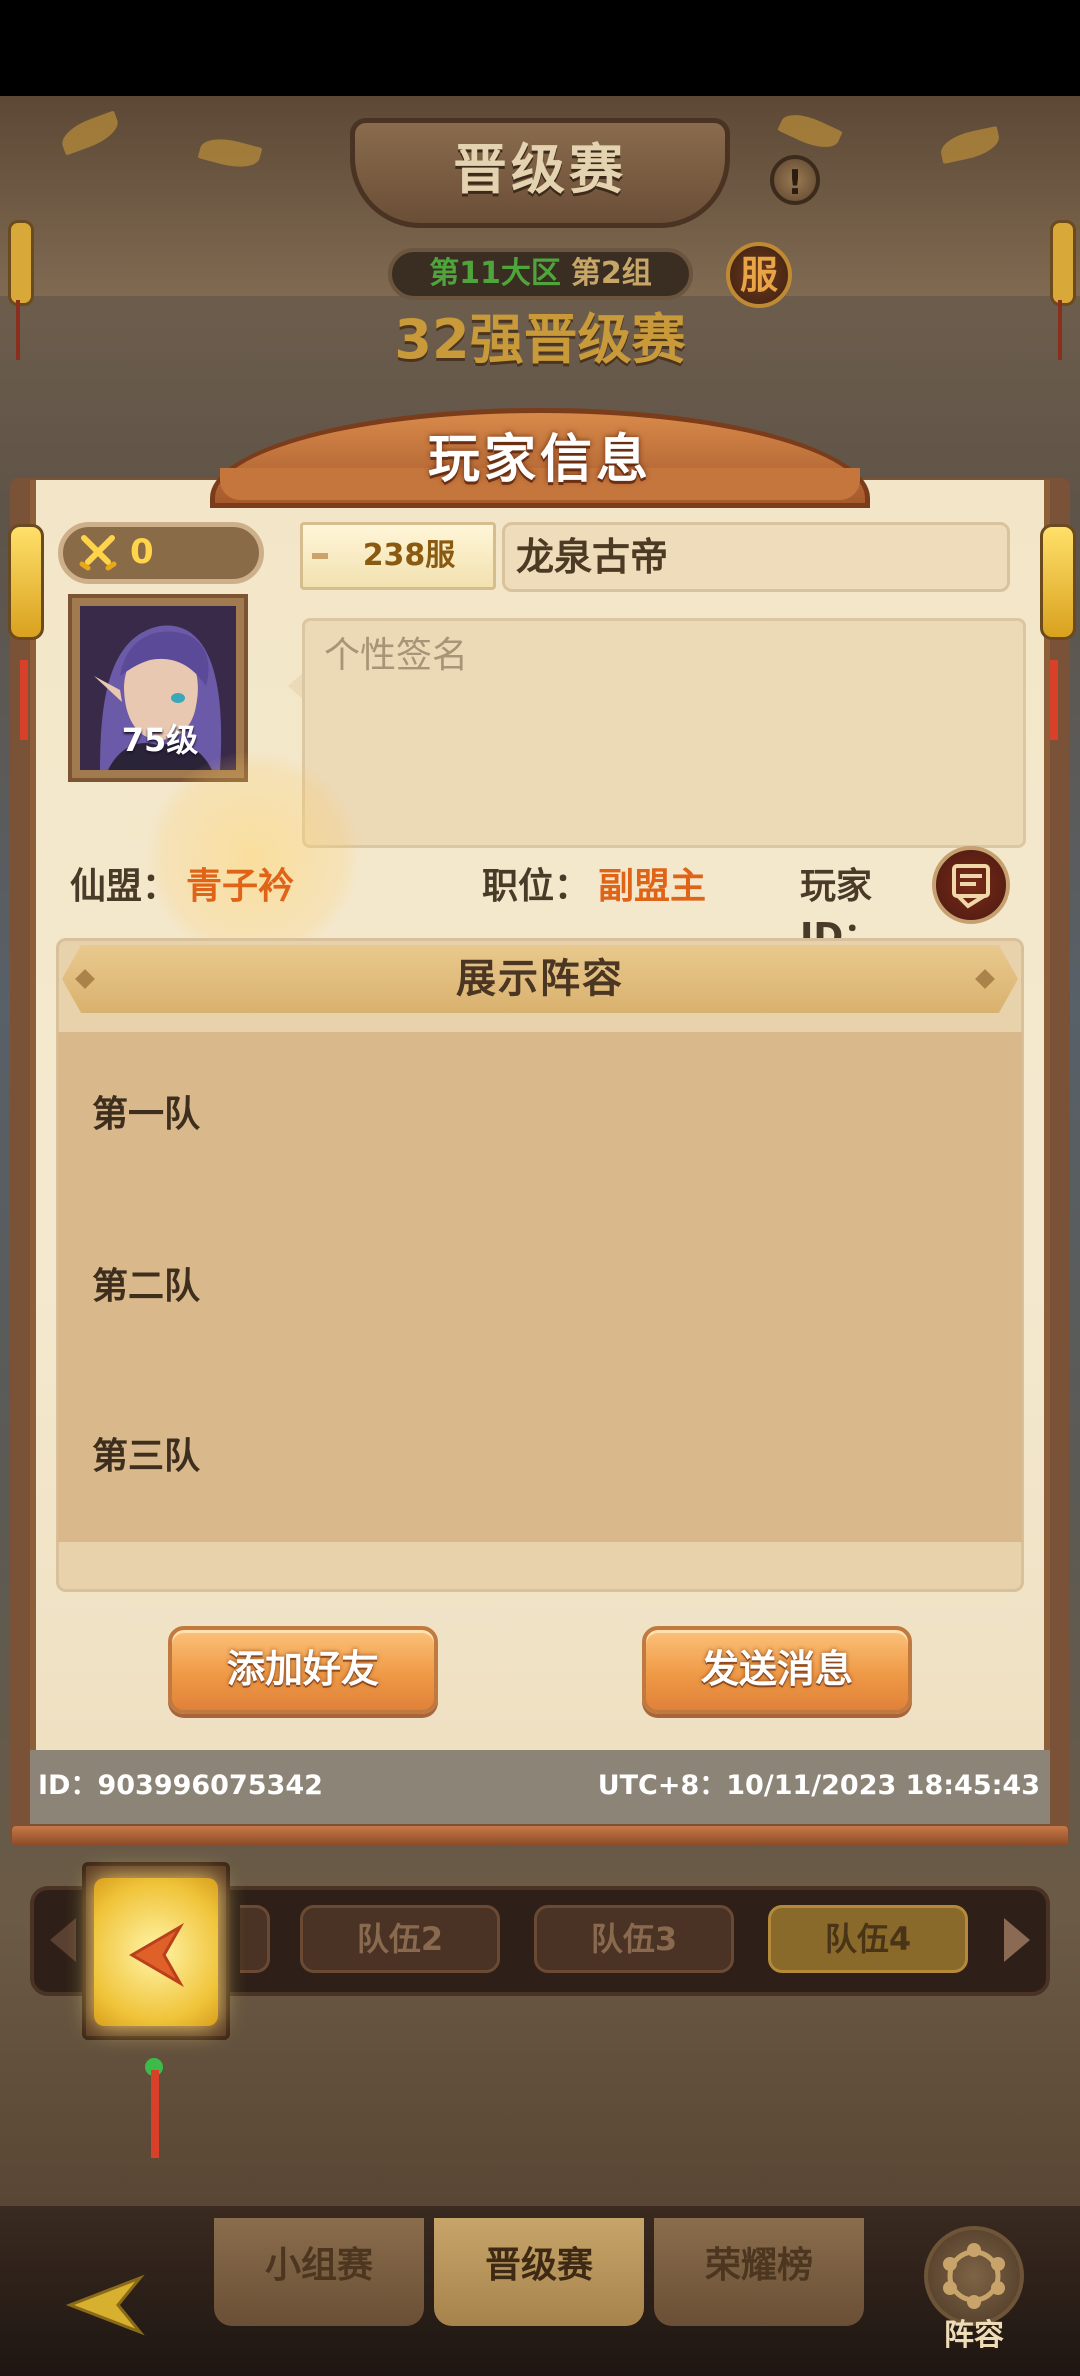 This screenshot has width=1080, height=2376. Describe the element at coordinates (319, 2272) in the screenshot. I see `nav-tab-group-stage: 小组赛` at that location.